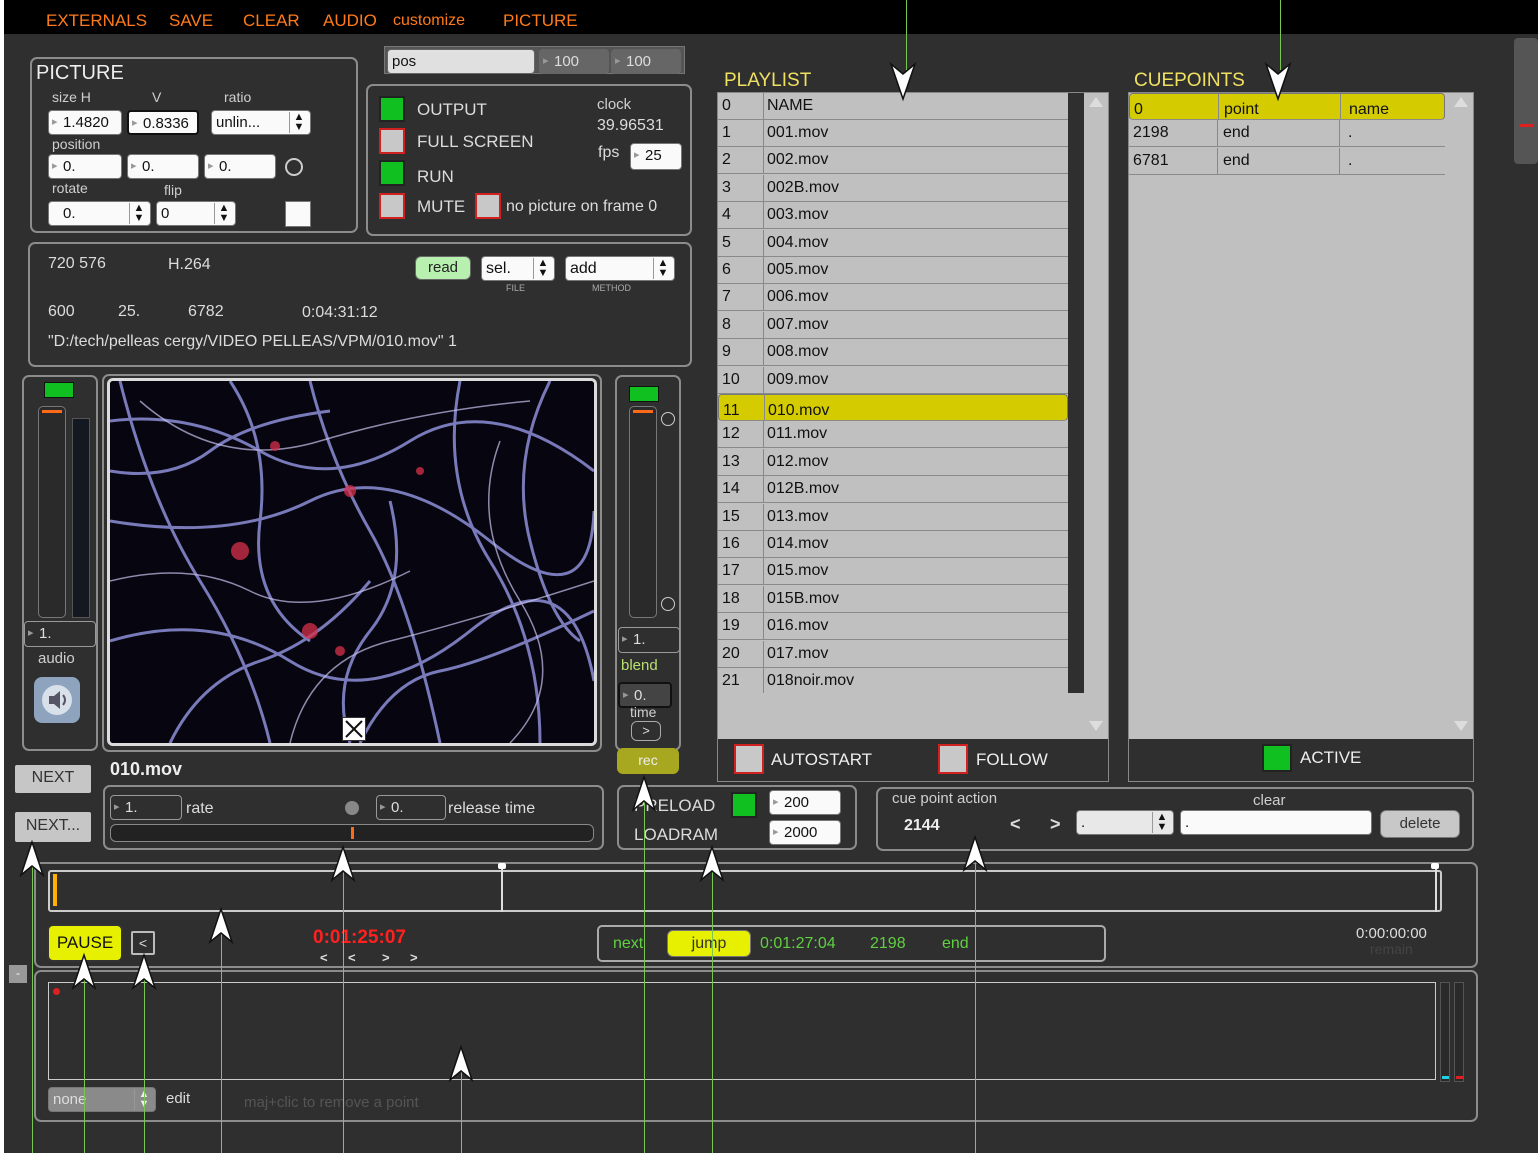  I want to click on arrow-up-rec-icon, so click(644, 793).